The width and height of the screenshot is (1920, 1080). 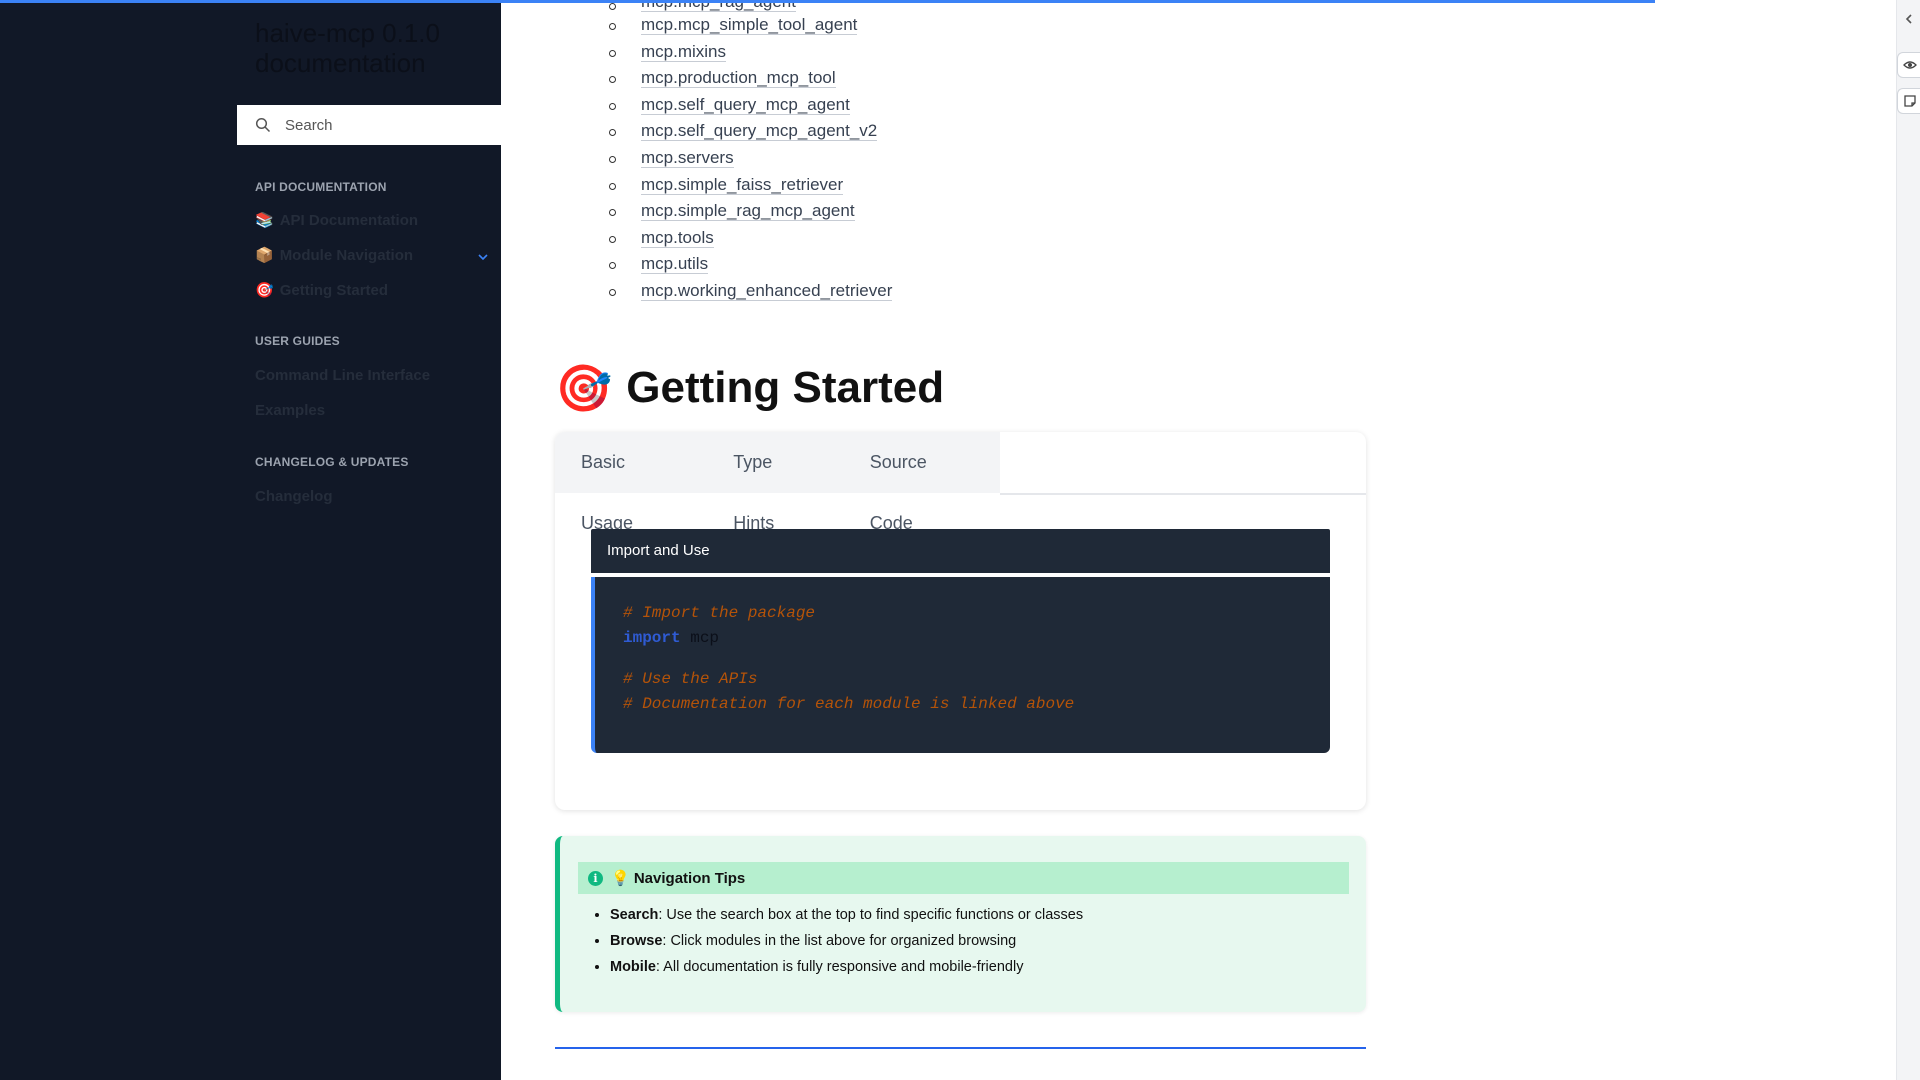 What do you see at coordinates (719, 613) in the screenshot?
I see `code-line: # Import the package` at bounding box center [719, 613].